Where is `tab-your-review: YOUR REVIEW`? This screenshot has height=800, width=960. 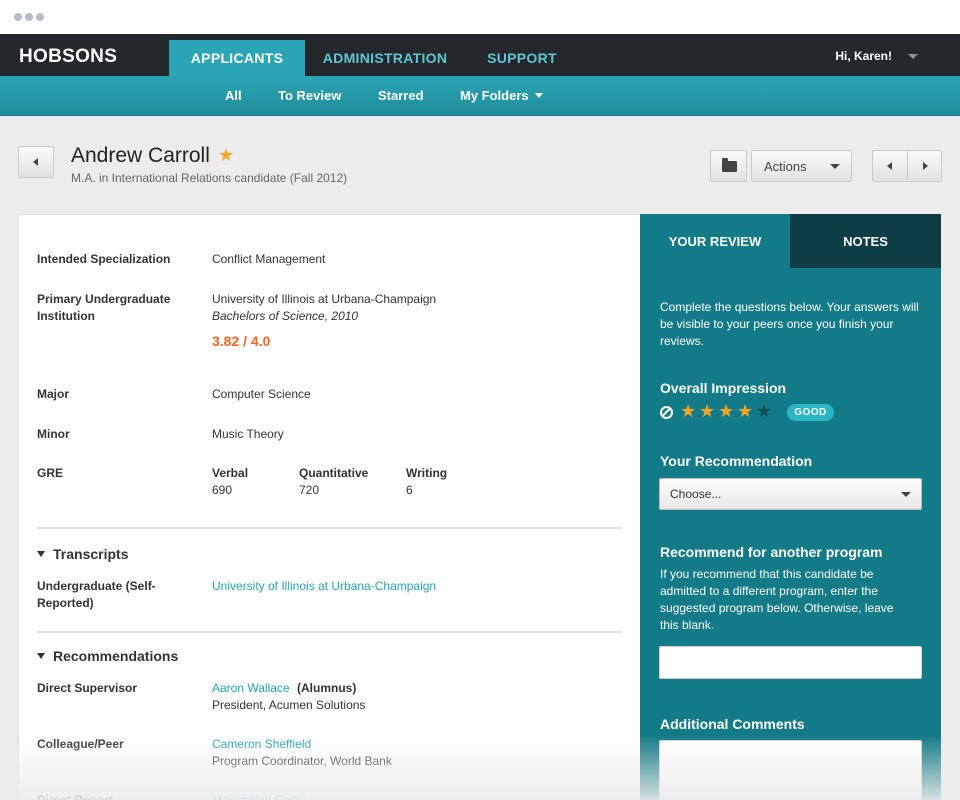 tab-your-review: YOUR REVIEW is located at coordinates (715, 241).